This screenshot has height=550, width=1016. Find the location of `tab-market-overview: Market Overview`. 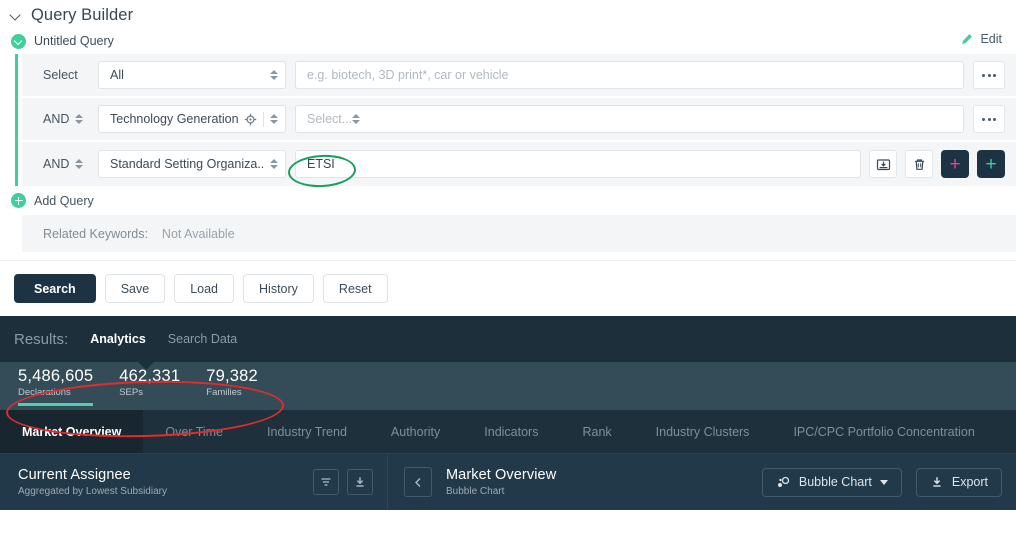

tab-market-overview: Market Overview is located at coordinates (72, 431).